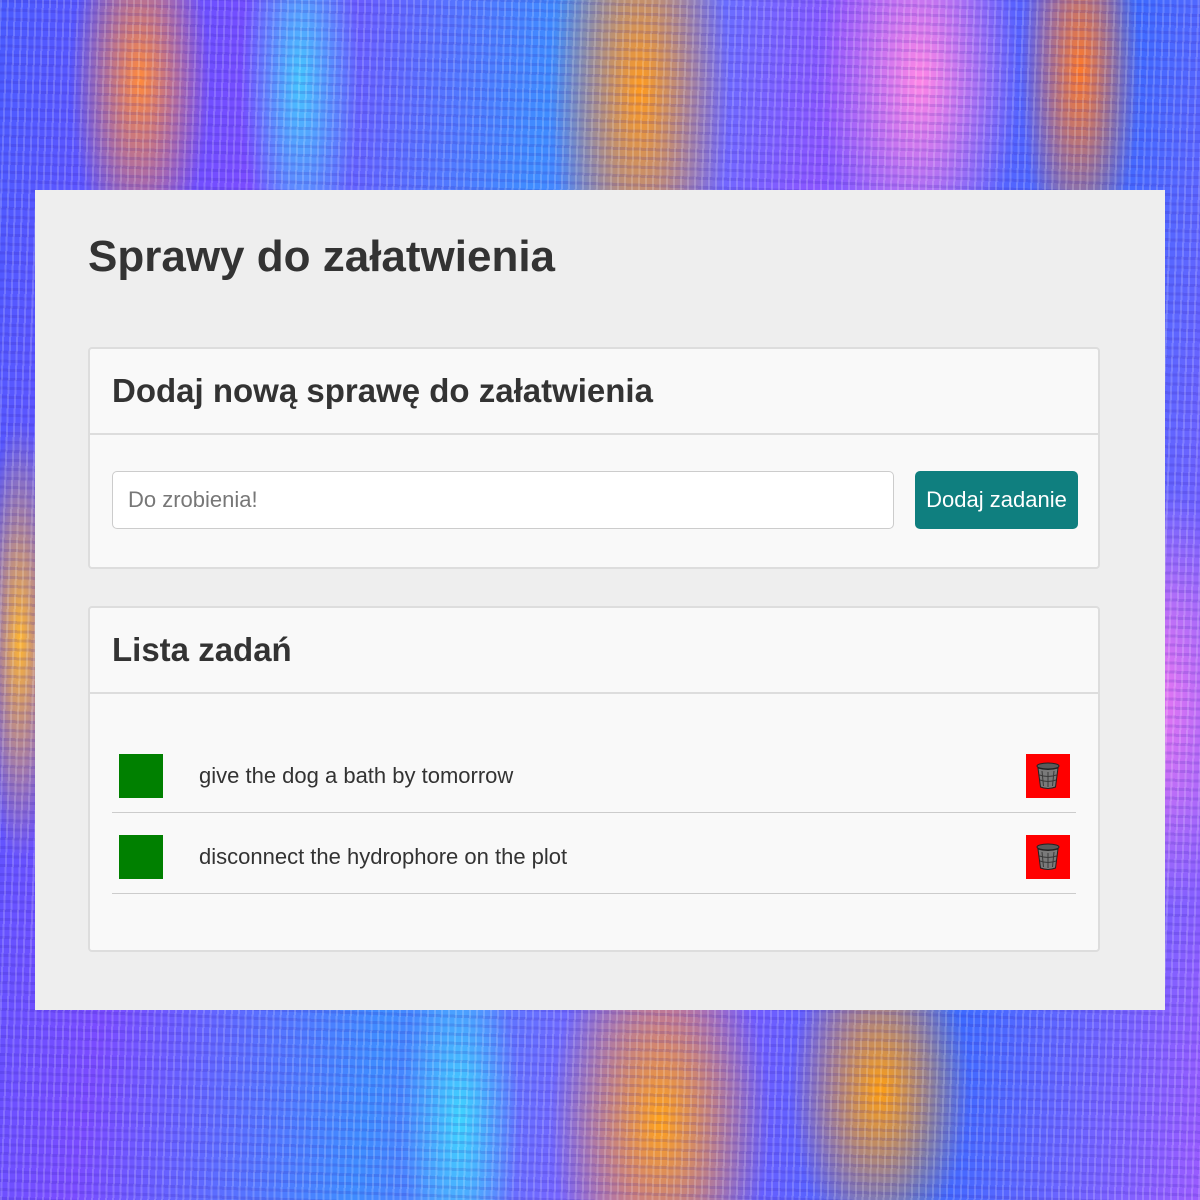 The width and height of the screenshot is (1200, 1200). What do you see at coordinates (996, 500) in the screenshot?
I see `add-task-button: Dodaj zadanie` at bounding box center [996, 500].